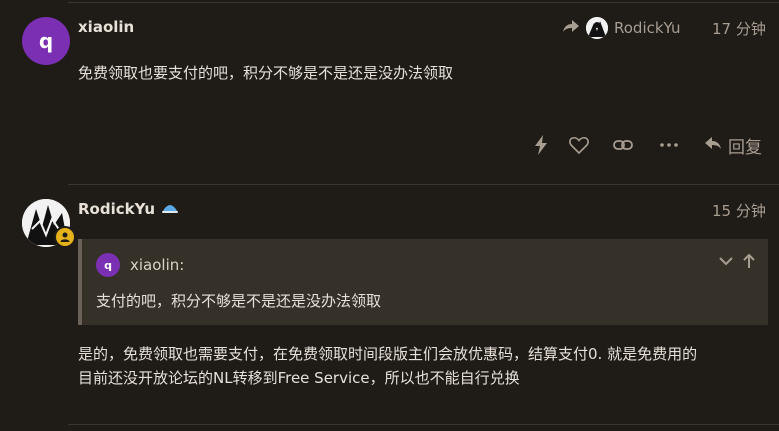  I want to click on username-text: RodickYu, so click(117, 209).